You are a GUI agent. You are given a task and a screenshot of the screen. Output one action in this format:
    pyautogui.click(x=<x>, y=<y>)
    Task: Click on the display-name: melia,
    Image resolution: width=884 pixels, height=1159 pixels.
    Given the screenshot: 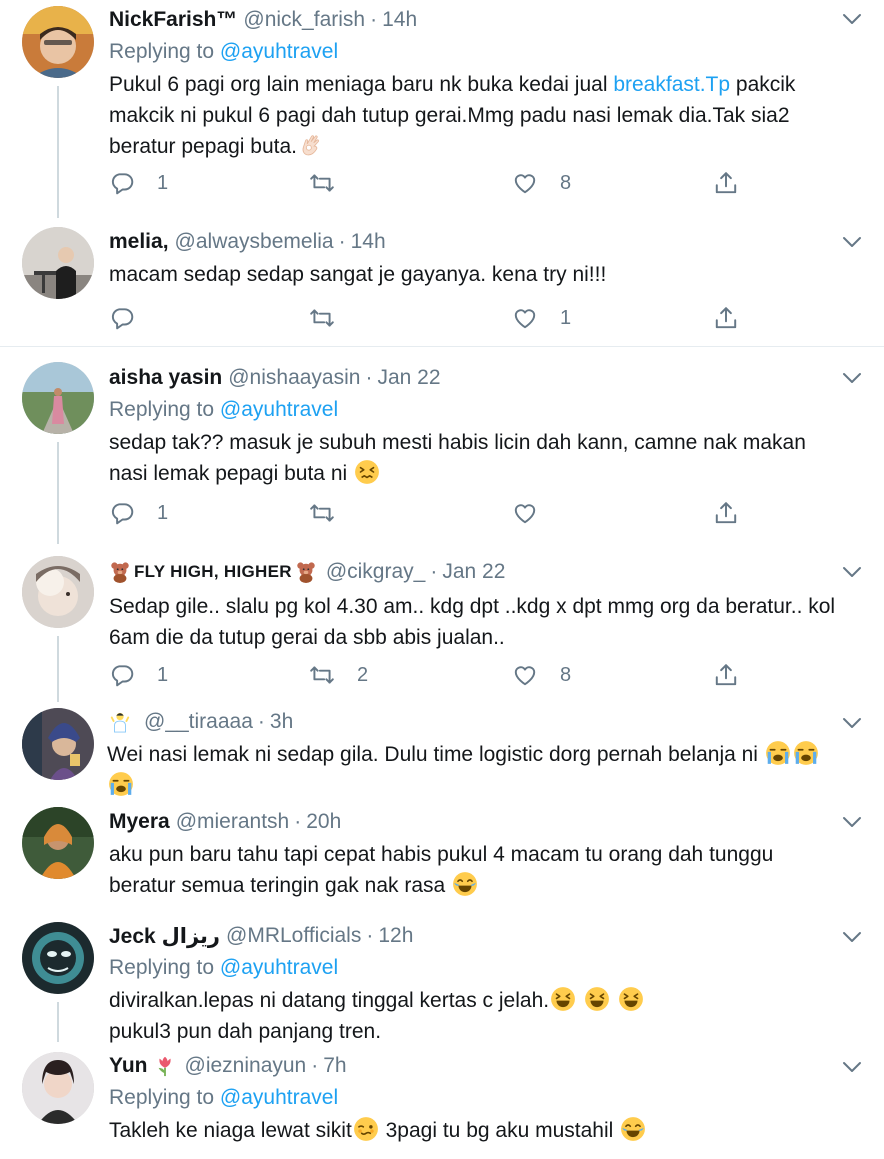 What is the action you would take?
    pyautogui.click(x=139, y=242)
    